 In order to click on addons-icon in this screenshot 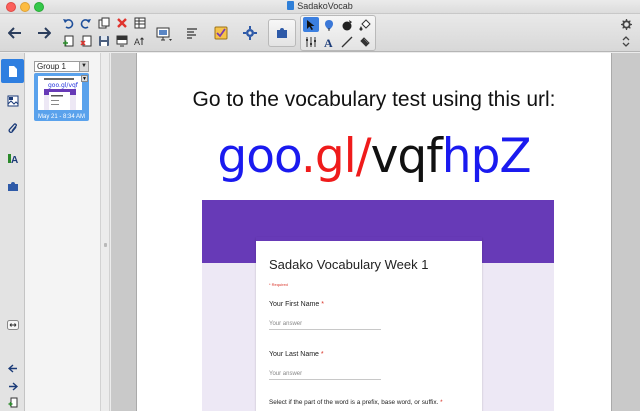, I will do `click(12, 186)`.